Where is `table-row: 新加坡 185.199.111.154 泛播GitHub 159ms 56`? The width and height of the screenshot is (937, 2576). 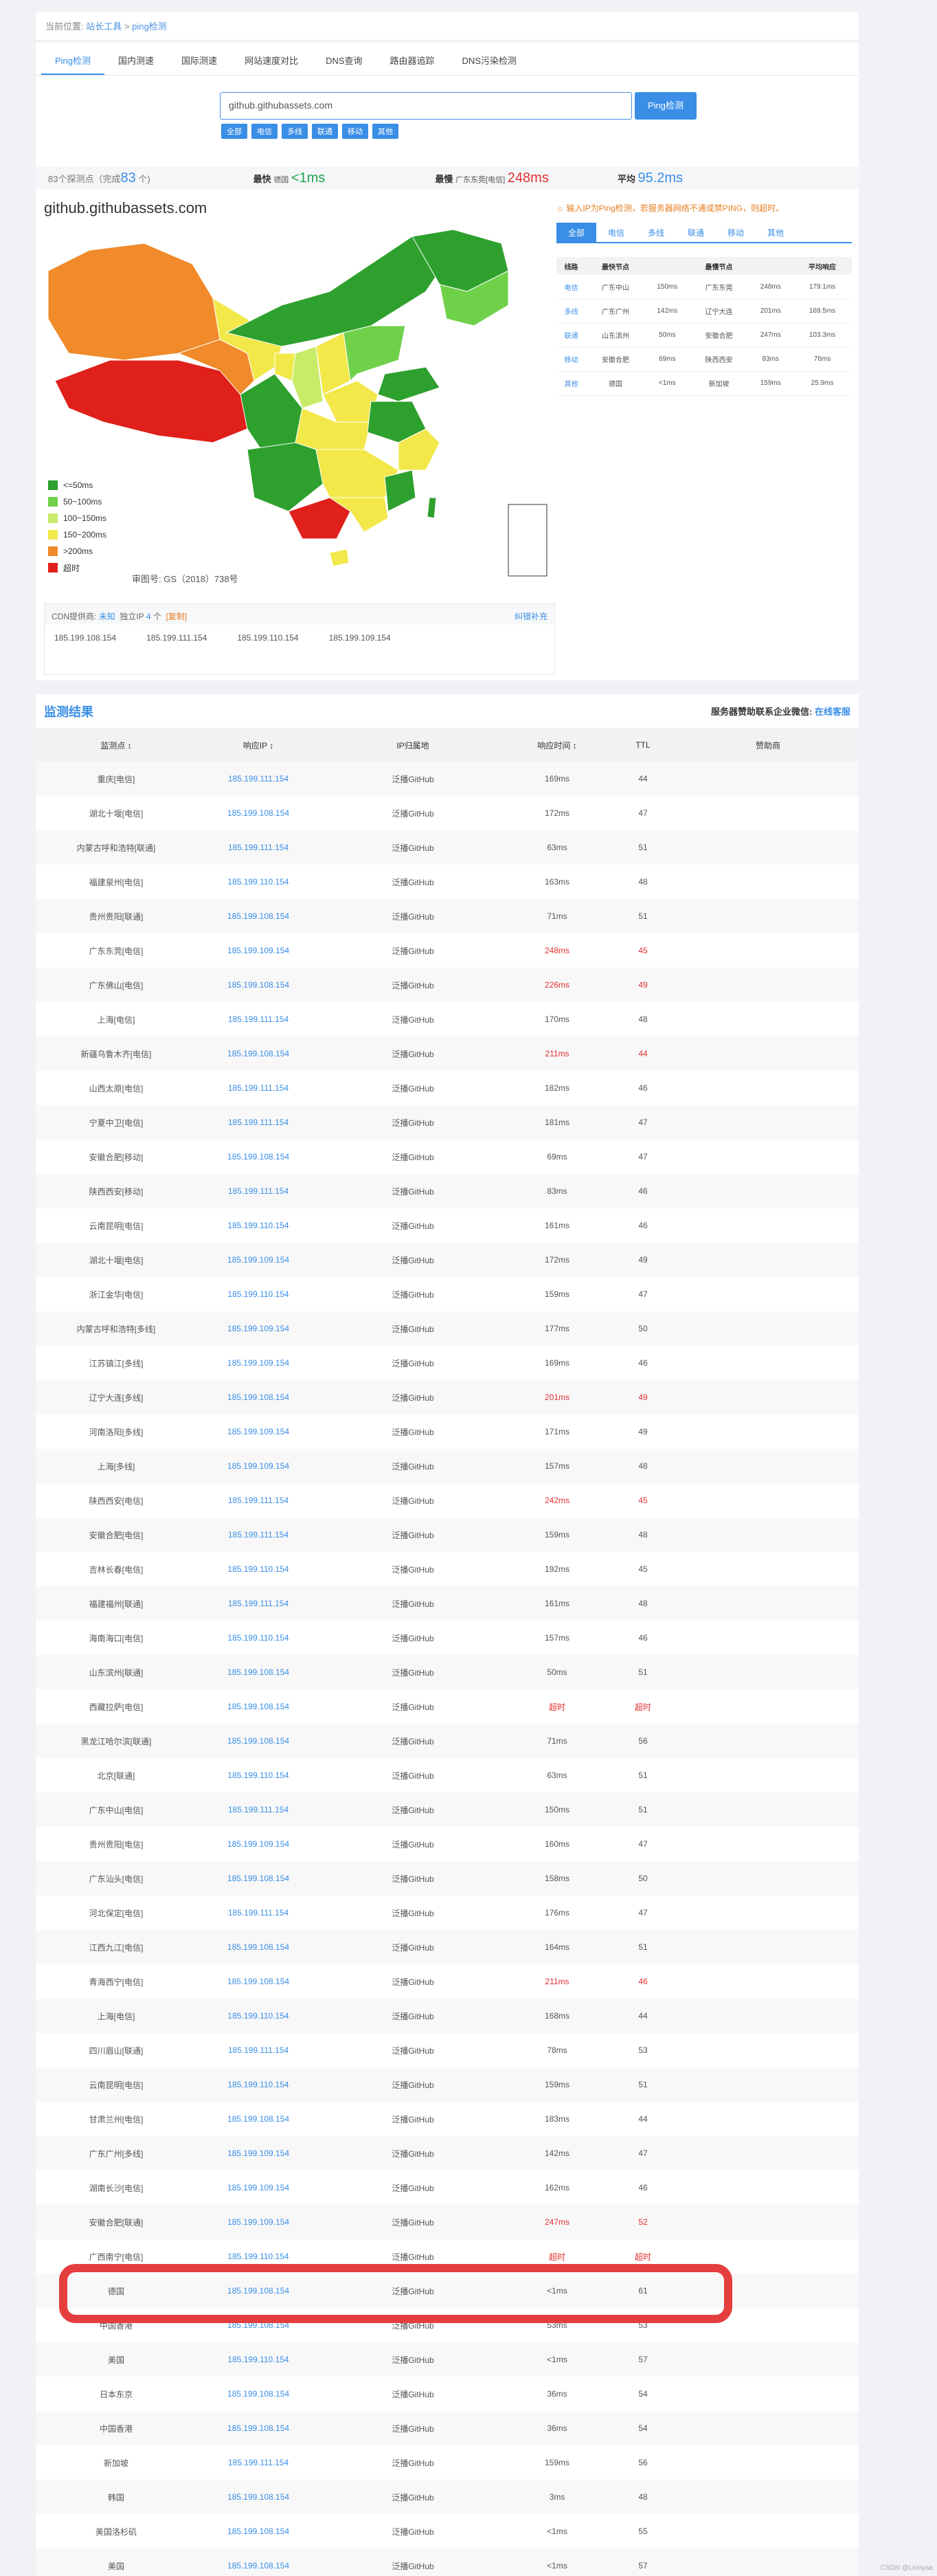 table-row: 新加坡 185.199.111.154 泛播GitHub 159ms 56 is located at coordinates (447, 2462).